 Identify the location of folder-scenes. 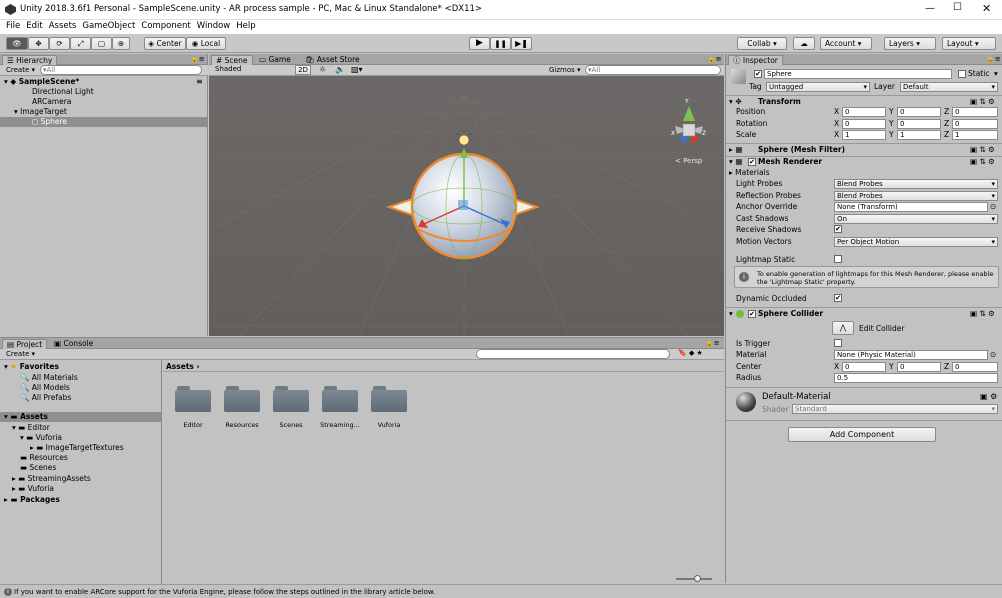
(291, 400).